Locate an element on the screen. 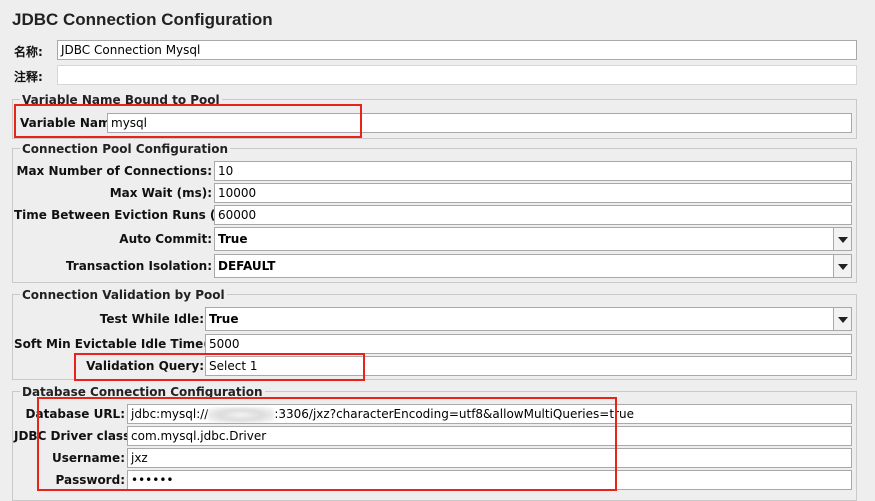 Image resolution: width=875 pixels, height=501 pixels. comment-label: 注释: is located at coordinates (28, 77).